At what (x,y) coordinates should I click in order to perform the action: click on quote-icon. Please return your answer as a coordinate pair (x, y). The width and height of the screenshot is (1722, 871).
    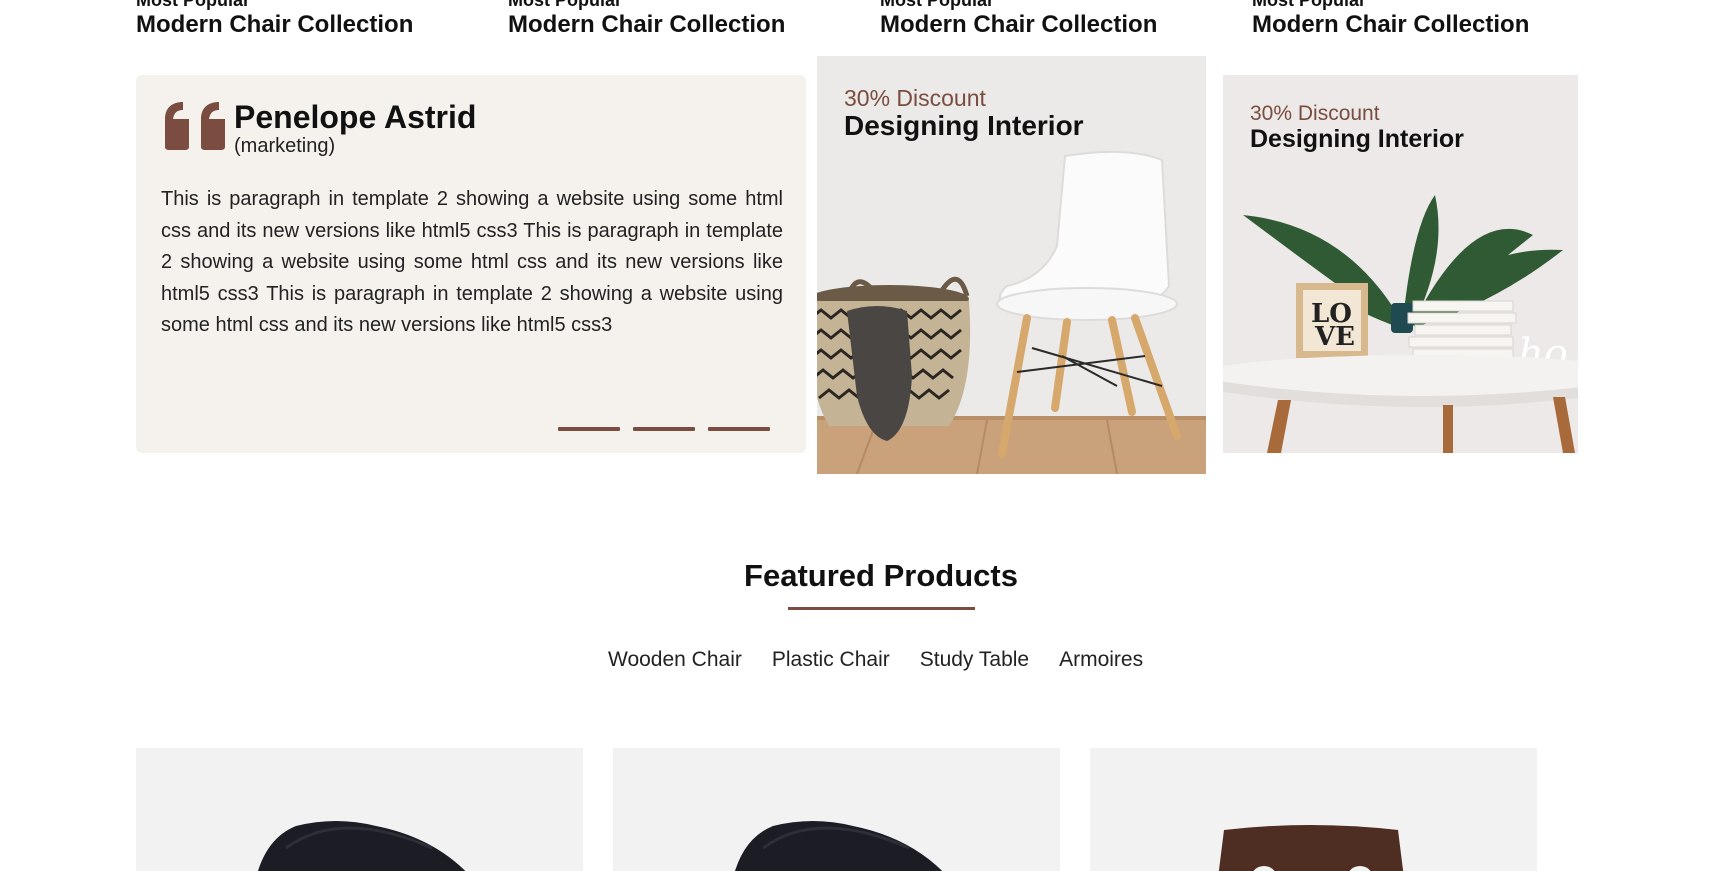
    Looking at the image, I should click on (195, 126).